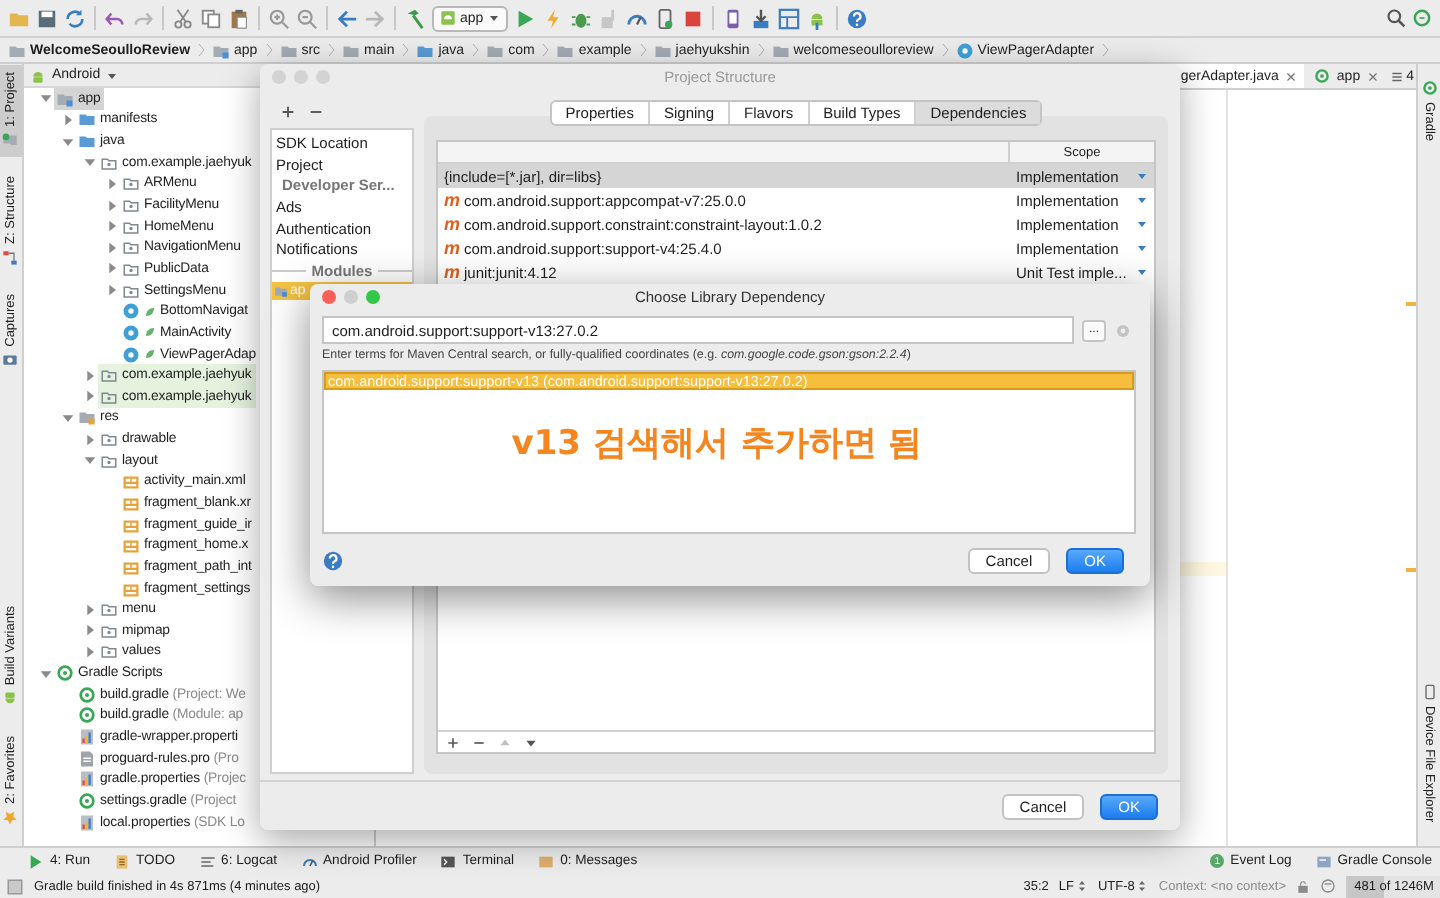 The width and height of the screenshot is (1440, 898). I want to click on annotation-text: v13 검색해서 추가하면 됨, so click(717, 444).